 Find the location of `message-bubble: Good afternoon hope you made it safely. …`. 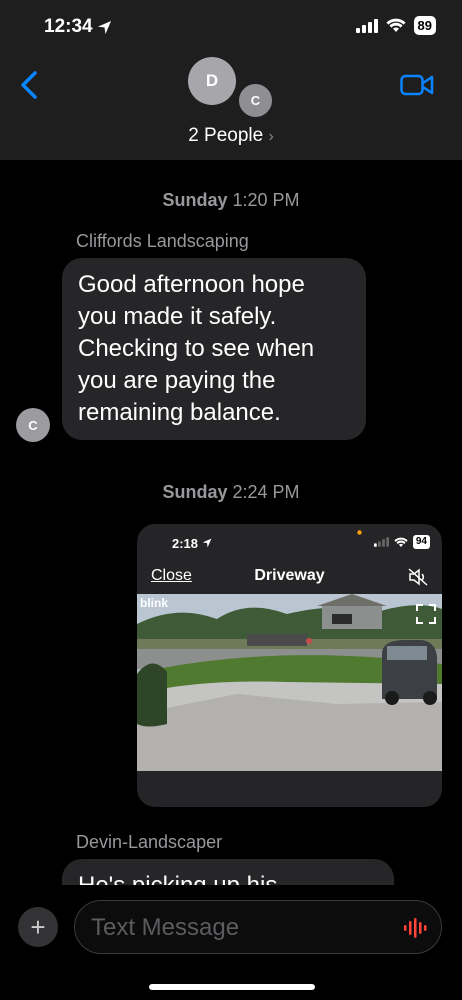

message-bubble: Good afternoon hope you made it safely. … is located at coordinates (214, 349).